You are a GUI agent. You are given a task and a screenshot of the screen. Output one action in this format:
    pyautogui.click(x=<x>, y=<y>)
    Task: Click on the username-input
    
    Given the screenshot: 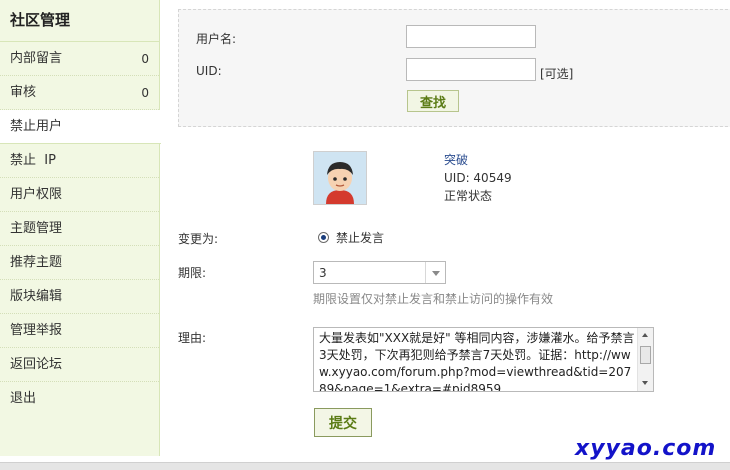 What is the action you would take?
    pyautogui.click(x=471, y=36)
    